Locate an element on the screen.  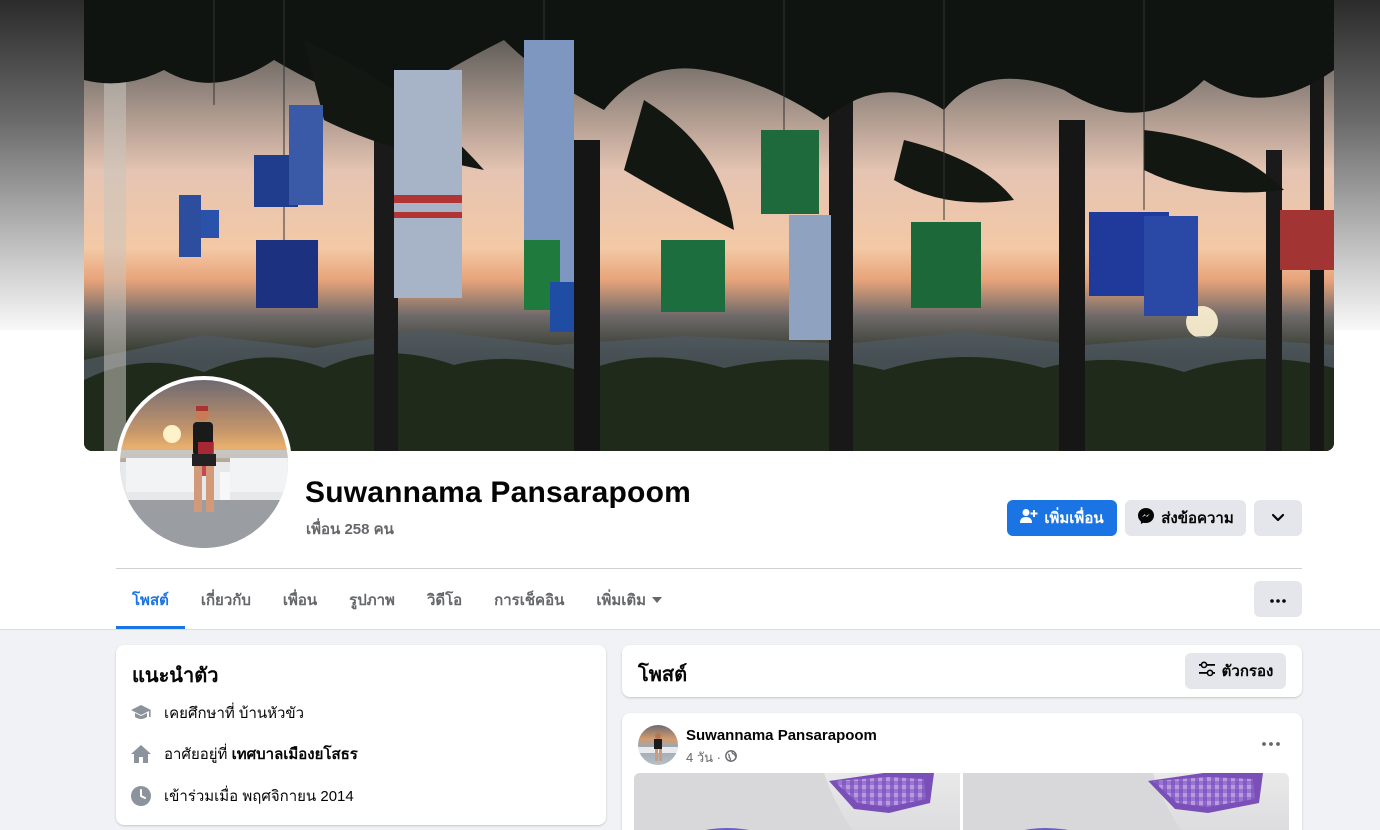
message-button: ส่งข้อความ is located at coordinates (1185, 518).